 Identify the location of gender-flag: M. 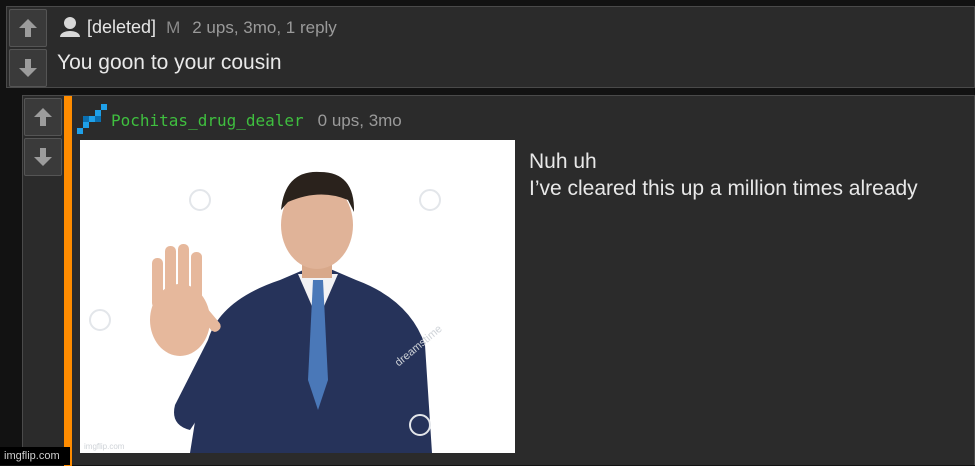
(173, 27).